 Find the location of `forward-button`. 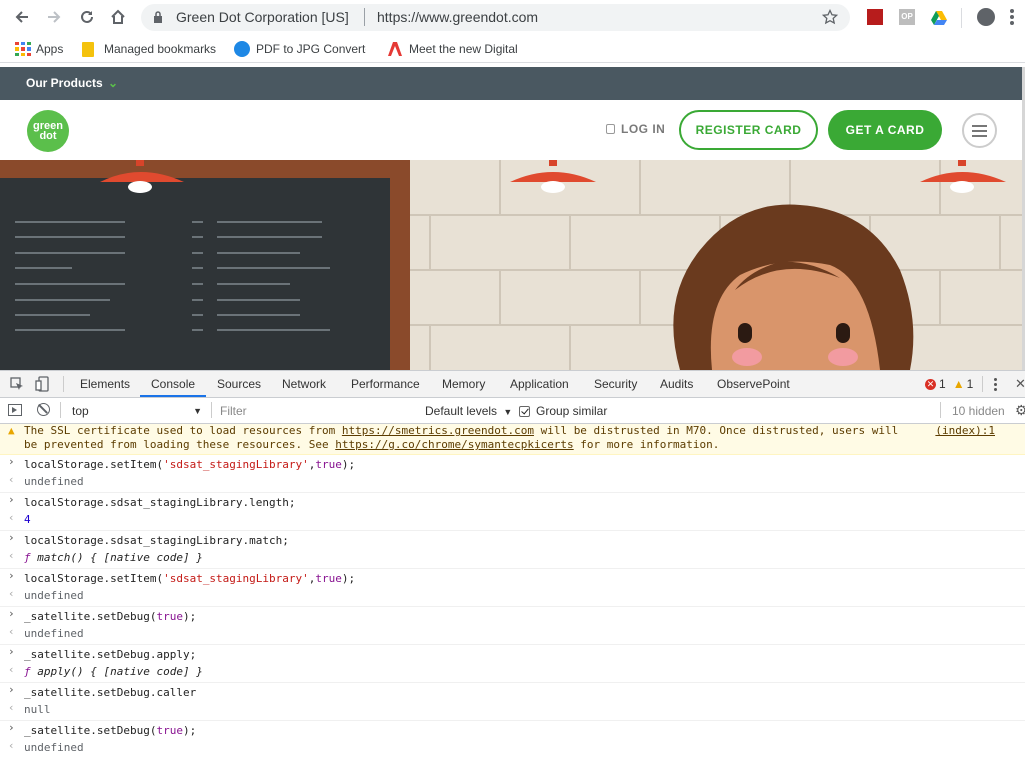

forward-button is located at coordinates (54, 17).